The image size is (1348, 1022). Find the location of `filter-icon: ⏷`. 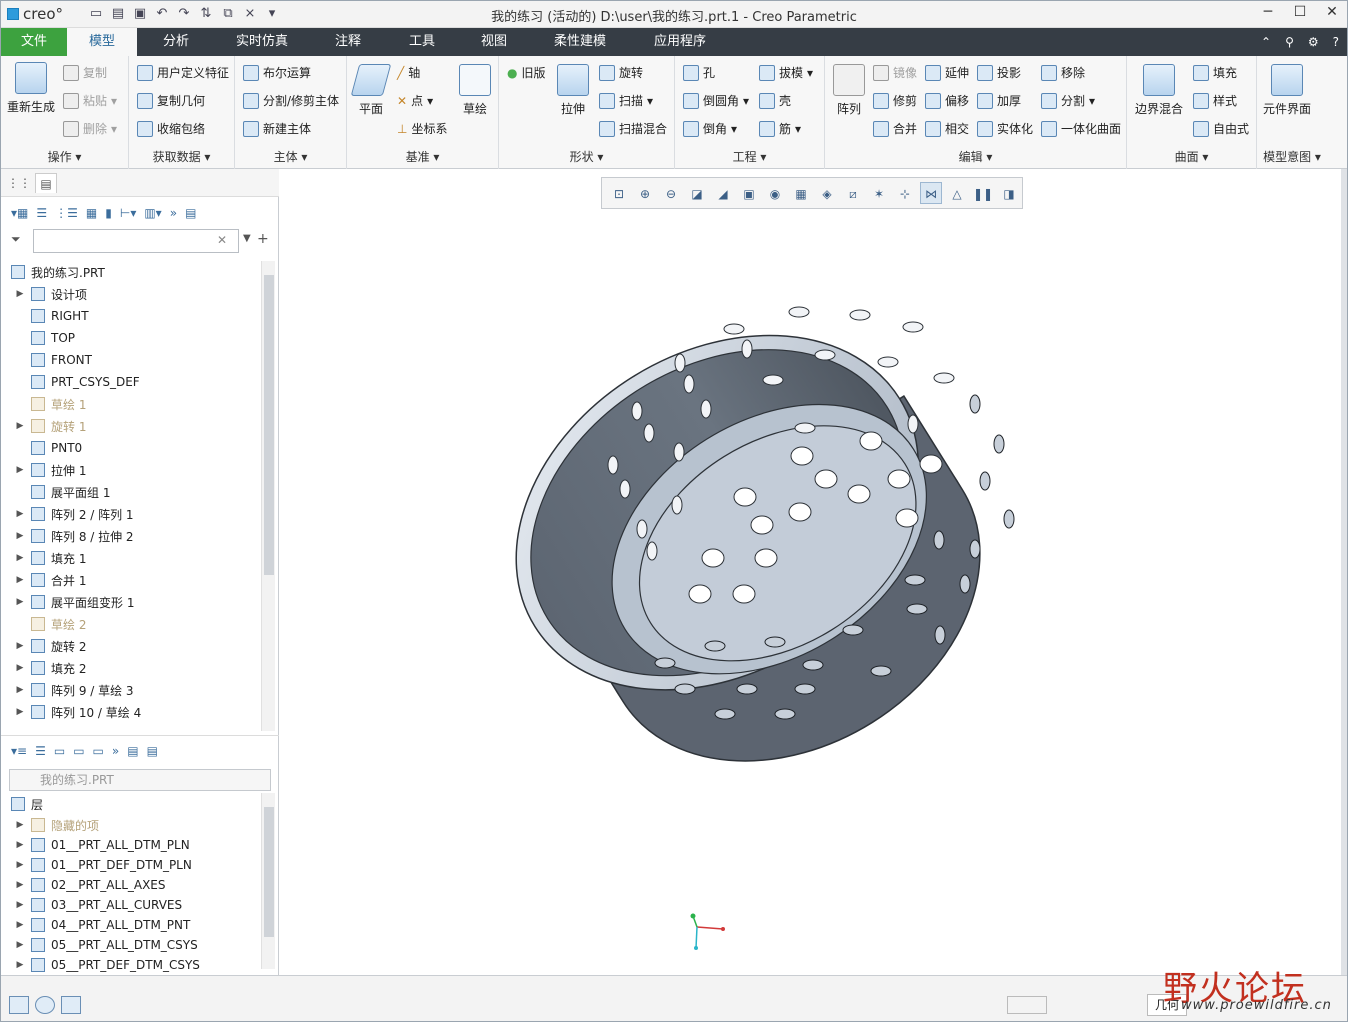

filter-icon: ⏷ is located at coordinates (16, 239).